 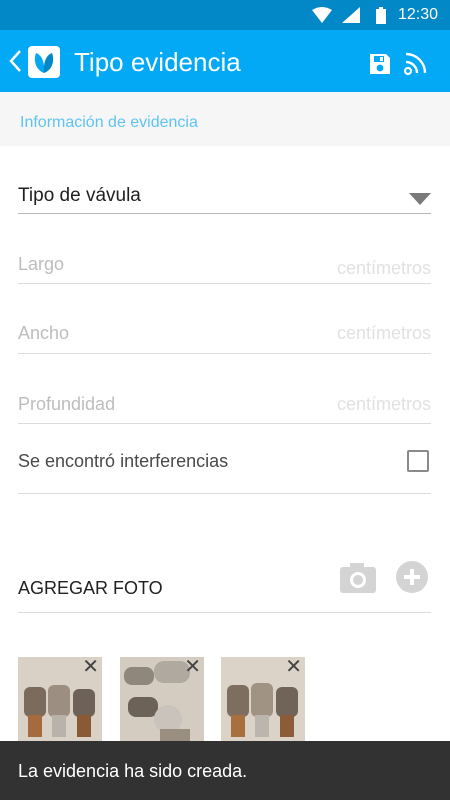 I want to click on app-bar: Tipo evidencia, so click(x=225, y=61).